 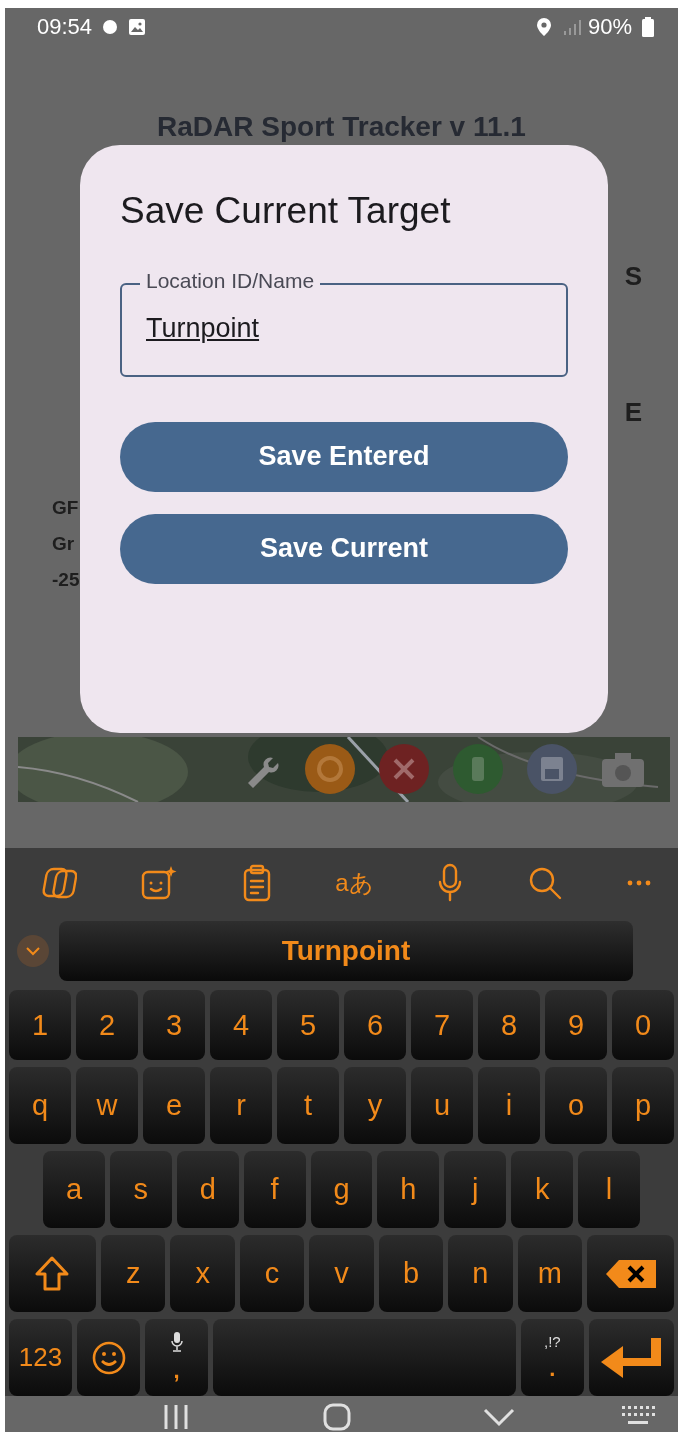 I want to click on enter-key, so click(x=631, y=1358).